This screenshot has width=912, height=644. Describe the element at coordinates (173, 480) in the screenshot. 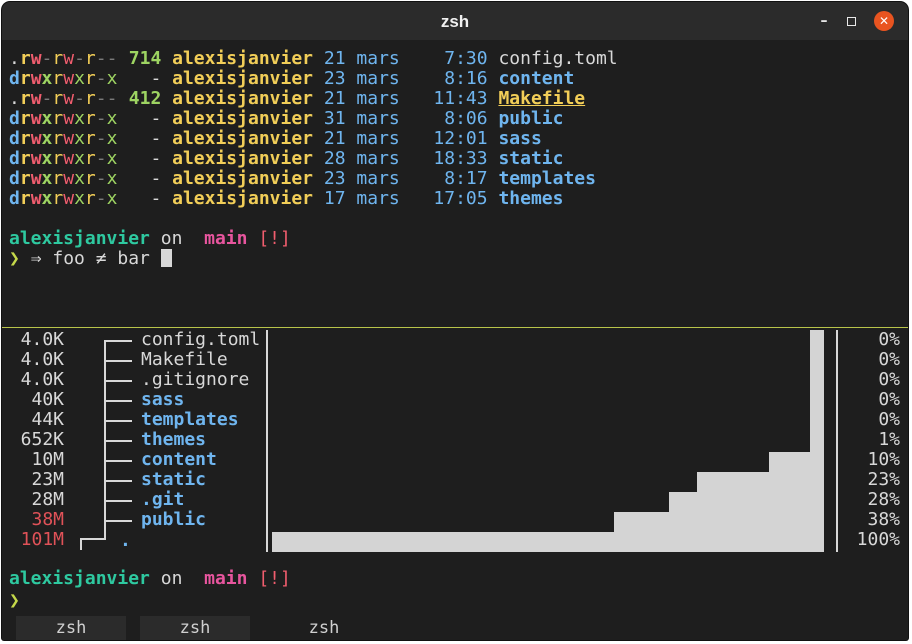

I see `du-entry-name: static` at that location.